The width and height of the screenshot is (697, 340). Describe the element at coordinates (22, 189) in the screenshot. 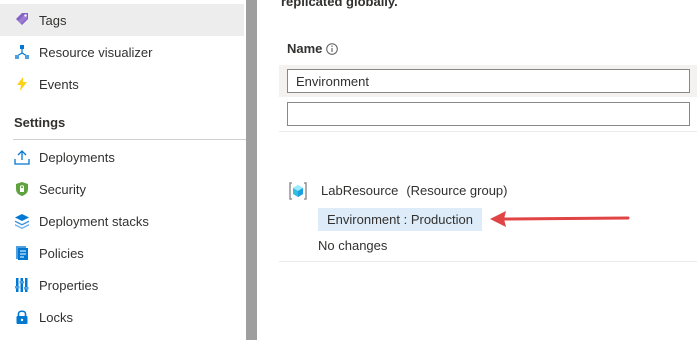

I see `shield-icon` at that location.